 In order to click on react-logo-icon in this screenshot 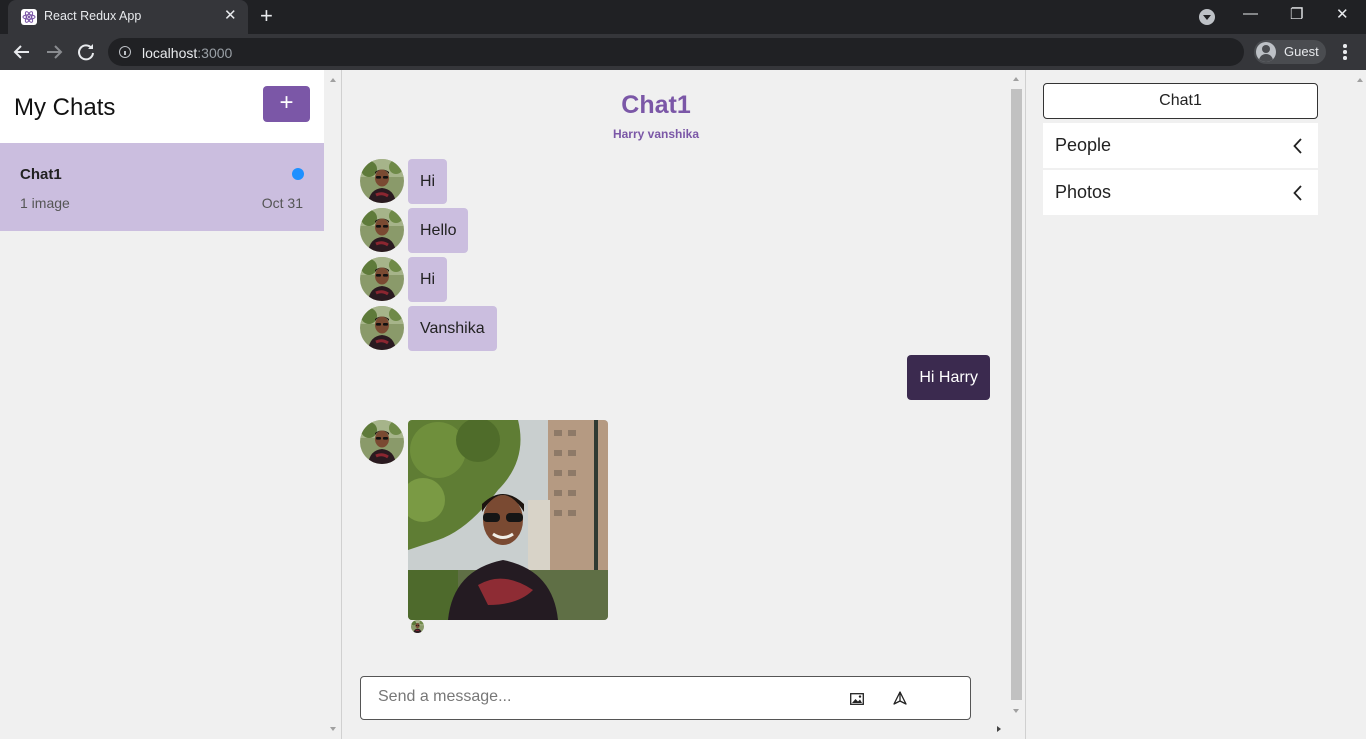, I will do `click(29, 17)`.